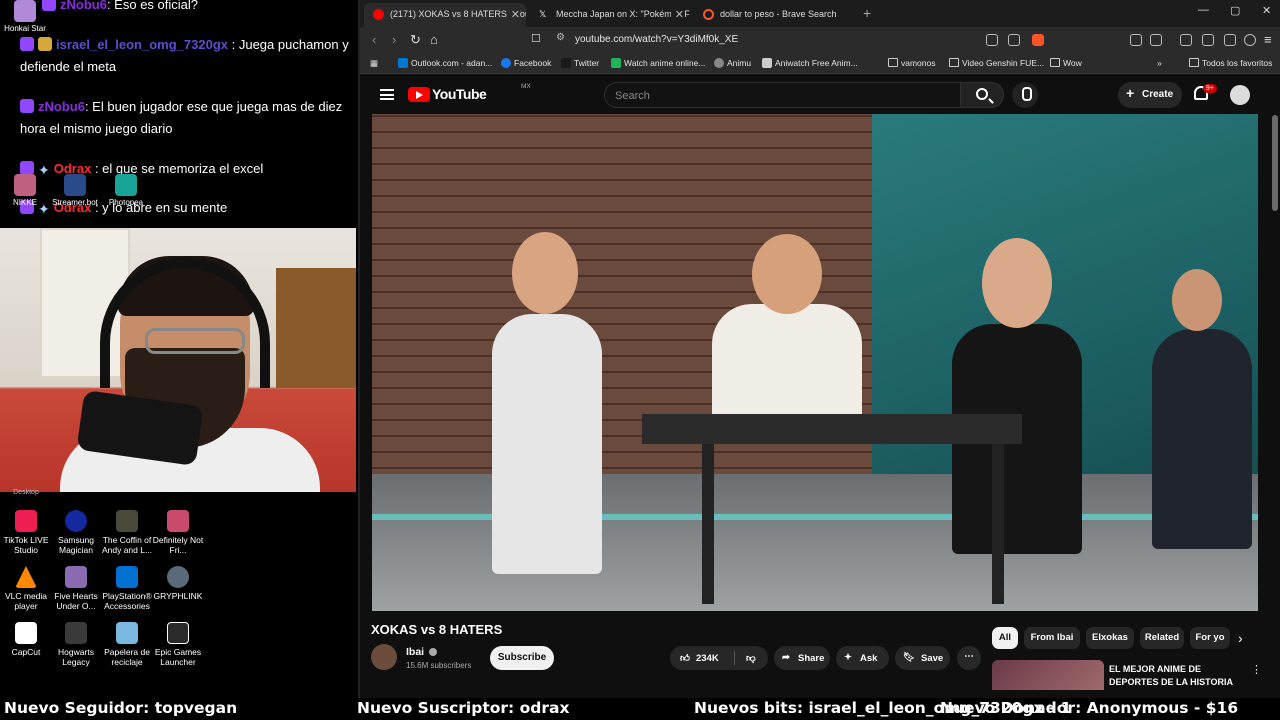 The height and width of the screenshot is (720, 1280). What do you see at coordinates (862, 658) in the screenshot?
I see `ask-button: ✦ Ask` at bounding box center [862, 658].